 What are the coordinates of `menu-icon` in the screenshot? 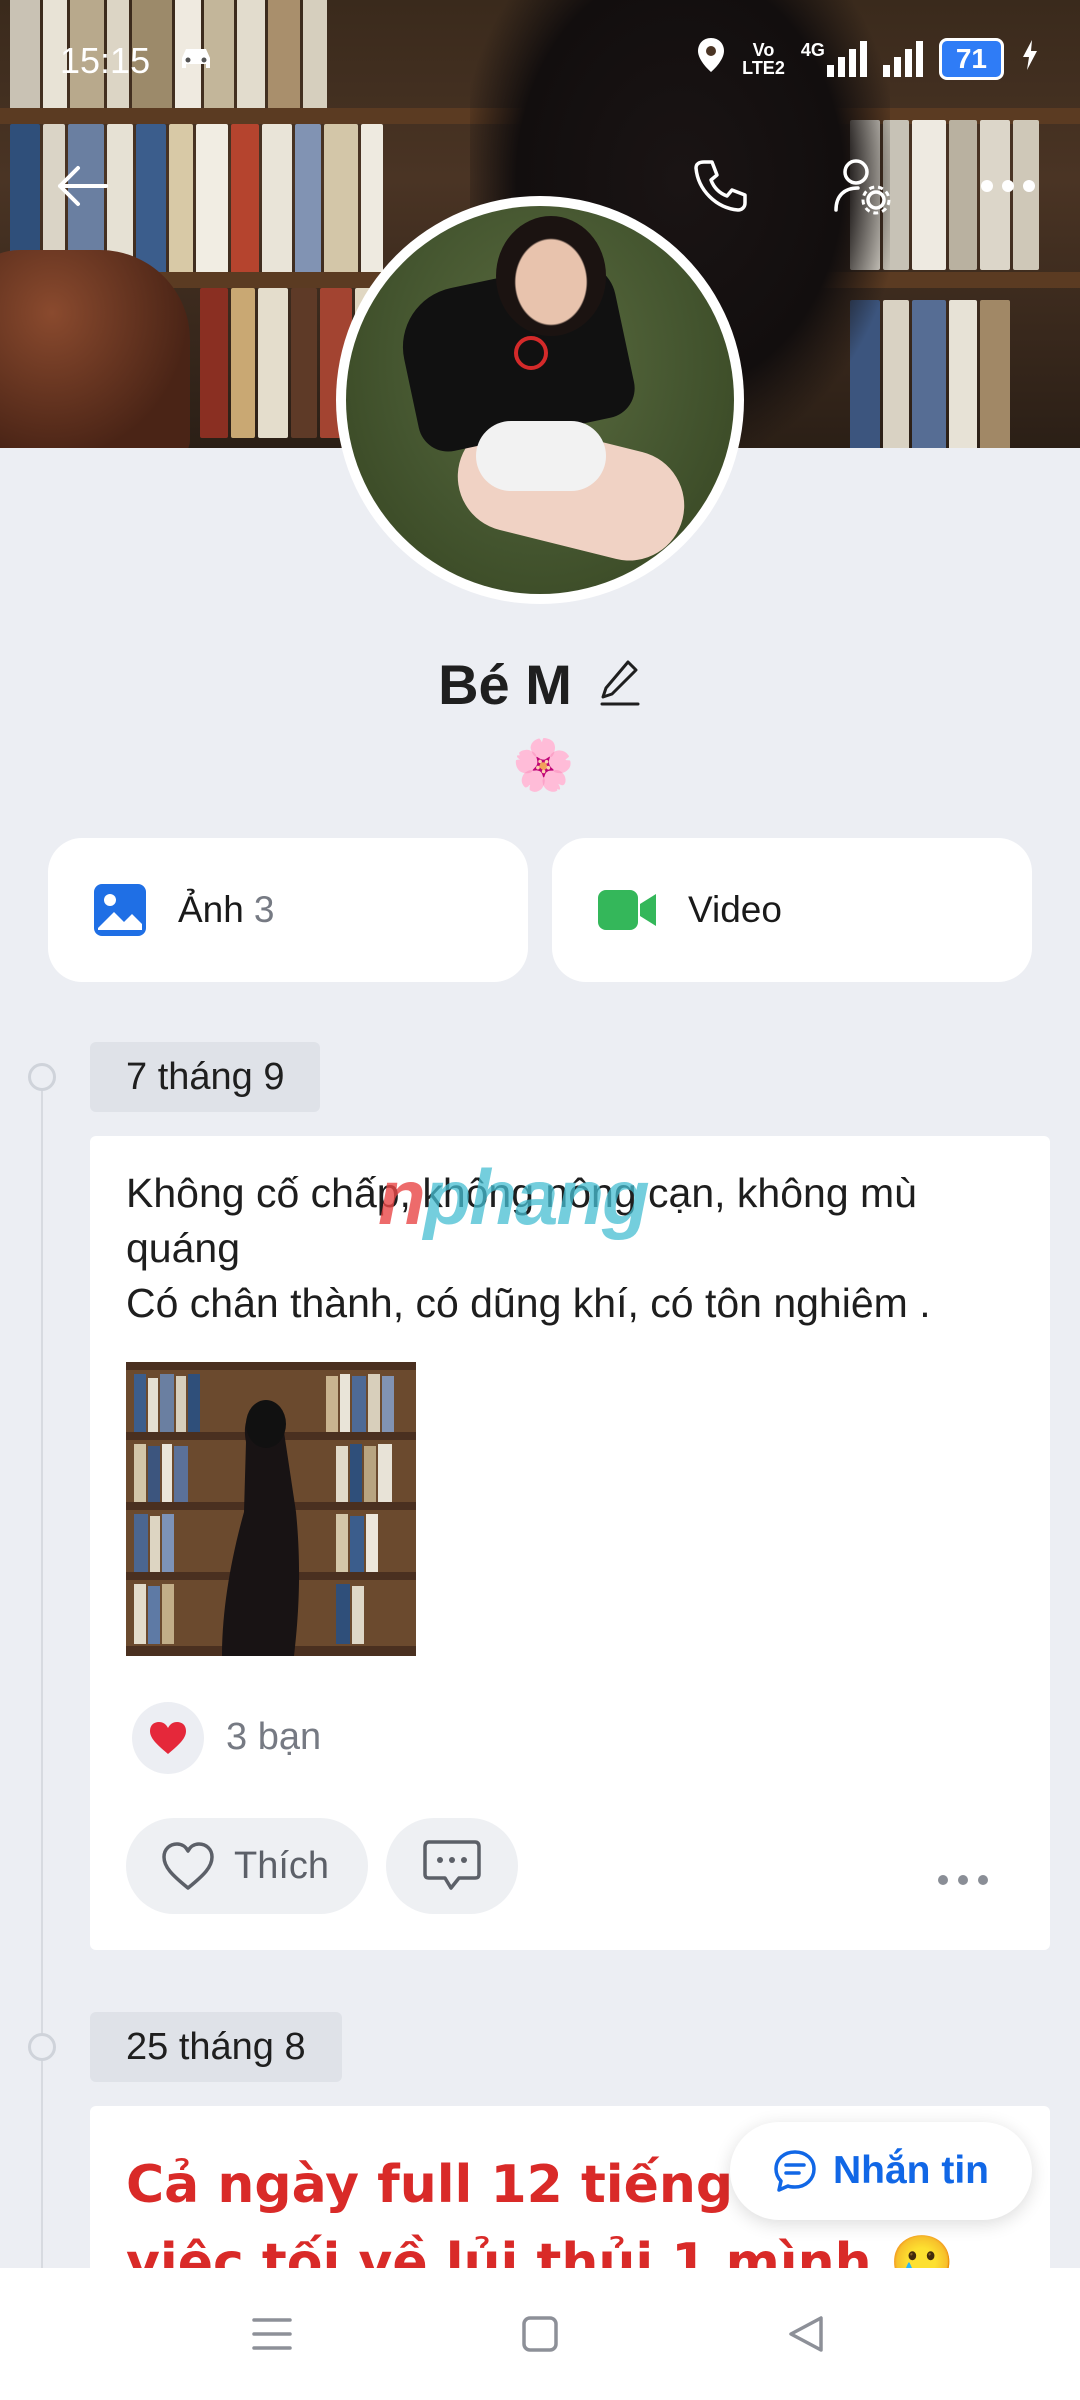 It's located at (272, 2334).